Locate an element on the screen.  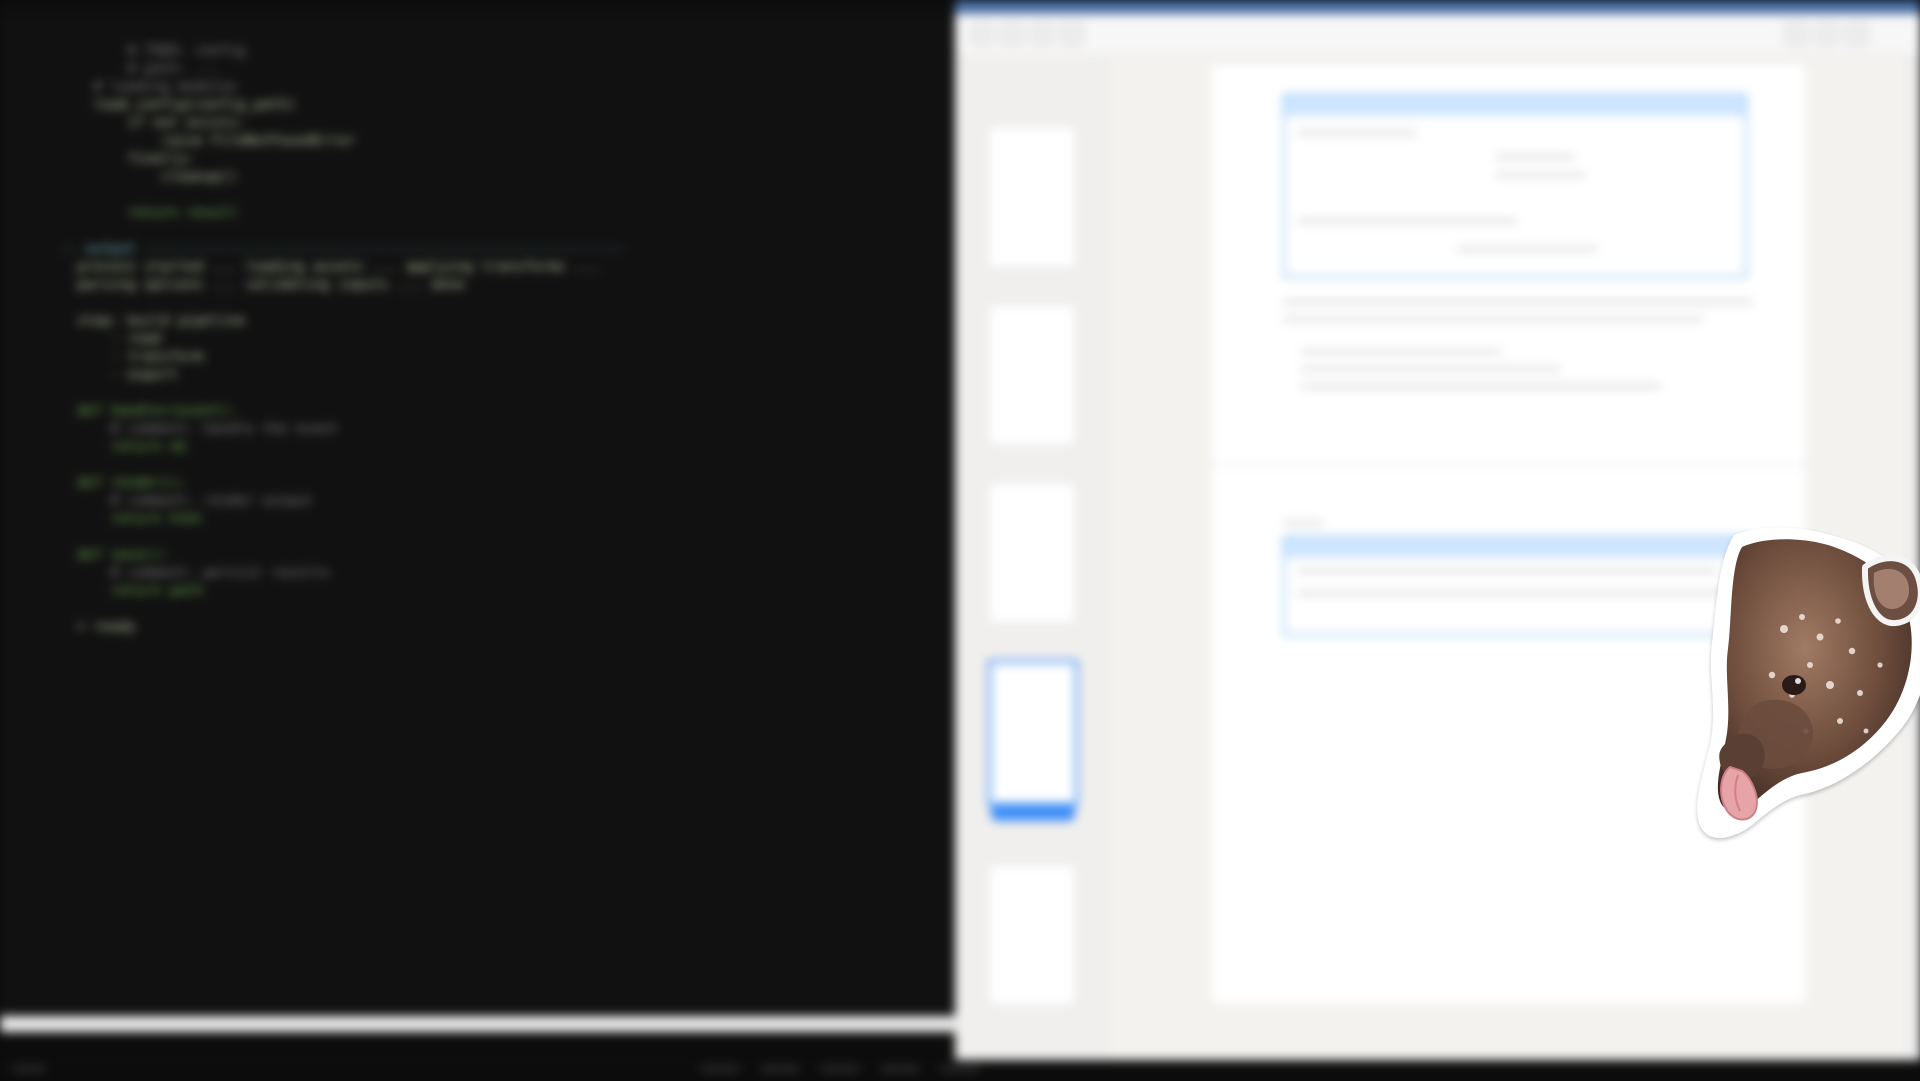
terminal-line: def save(): is located at coordinates (500, 555).